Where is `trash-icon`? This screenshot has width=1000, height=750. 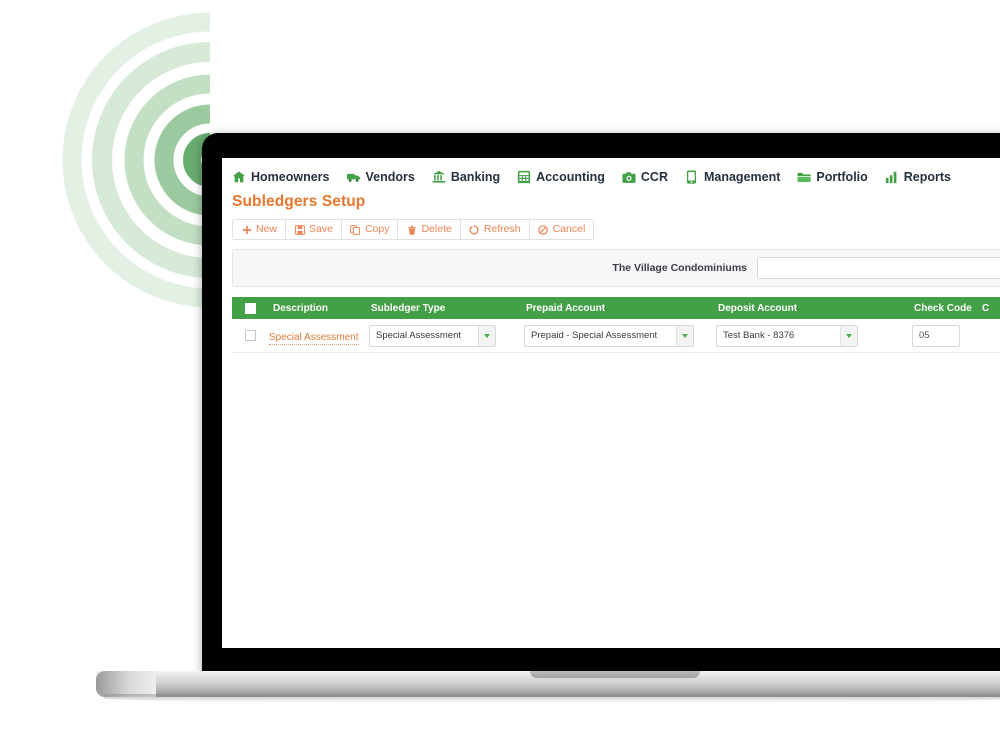 trash-icon is located at coordinates (411, 229).